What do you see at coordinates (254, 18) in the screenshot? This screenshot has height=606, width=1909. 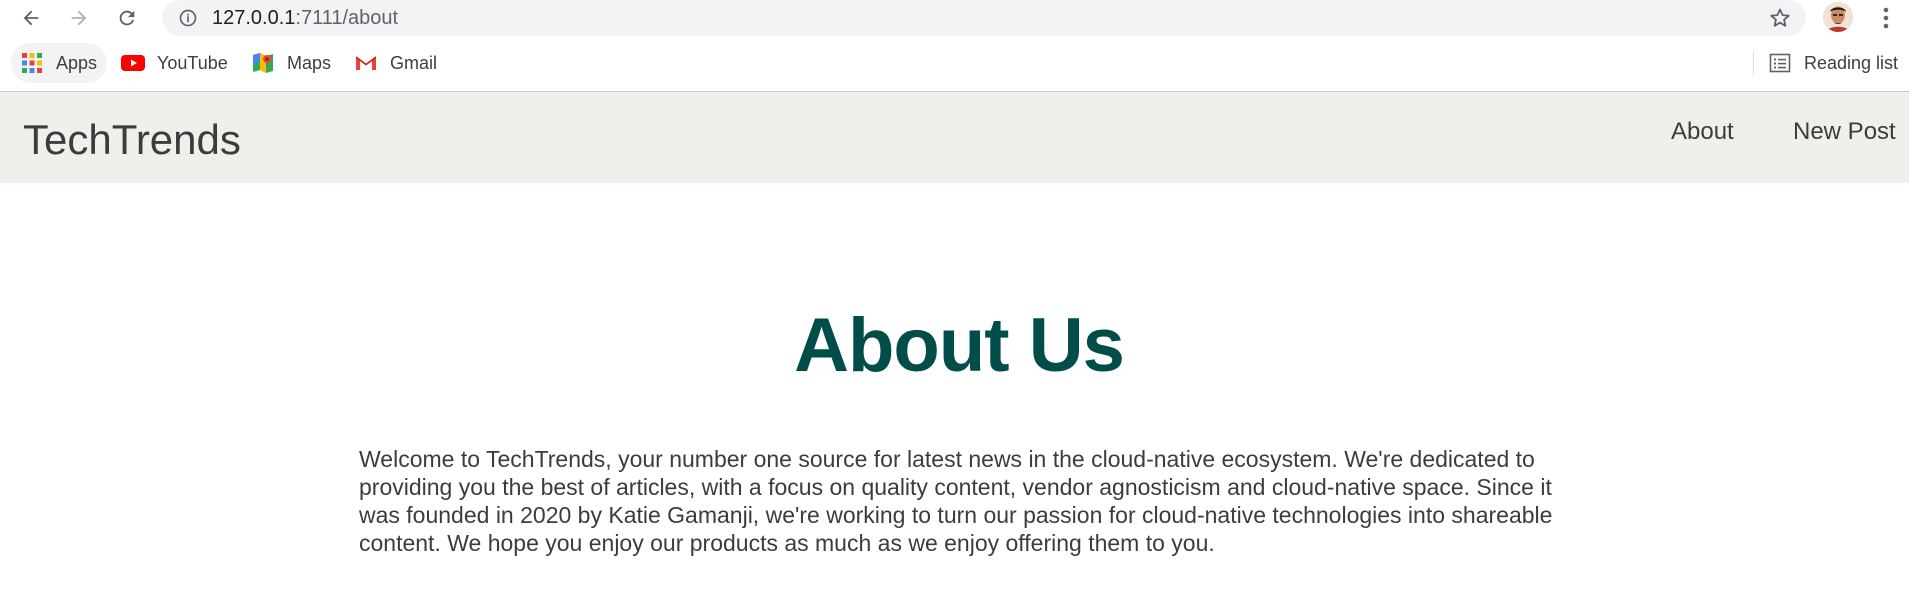 I see `url-host: 127.0.0.1` at bounding box center [254, 18].